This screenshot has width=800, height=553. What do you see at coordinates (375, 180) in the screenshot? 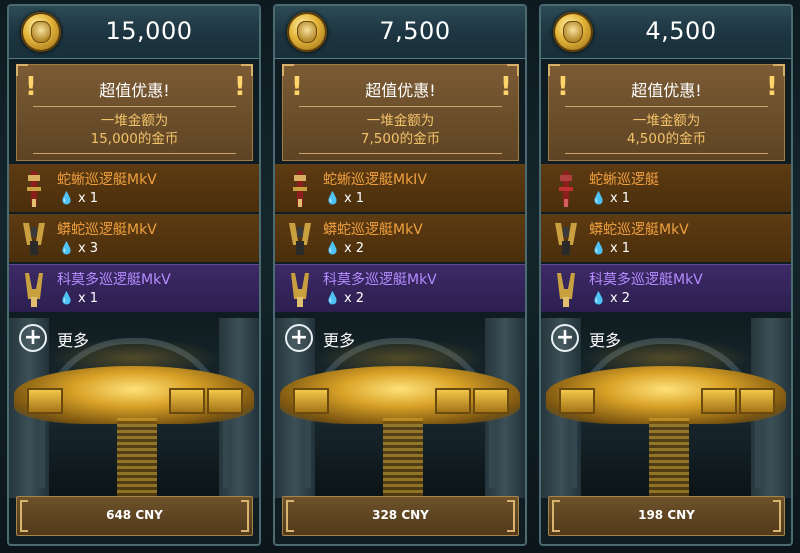
I see `item-name: 蛇蜥巡逻艇MkIV` at bounding box center [375, 180].